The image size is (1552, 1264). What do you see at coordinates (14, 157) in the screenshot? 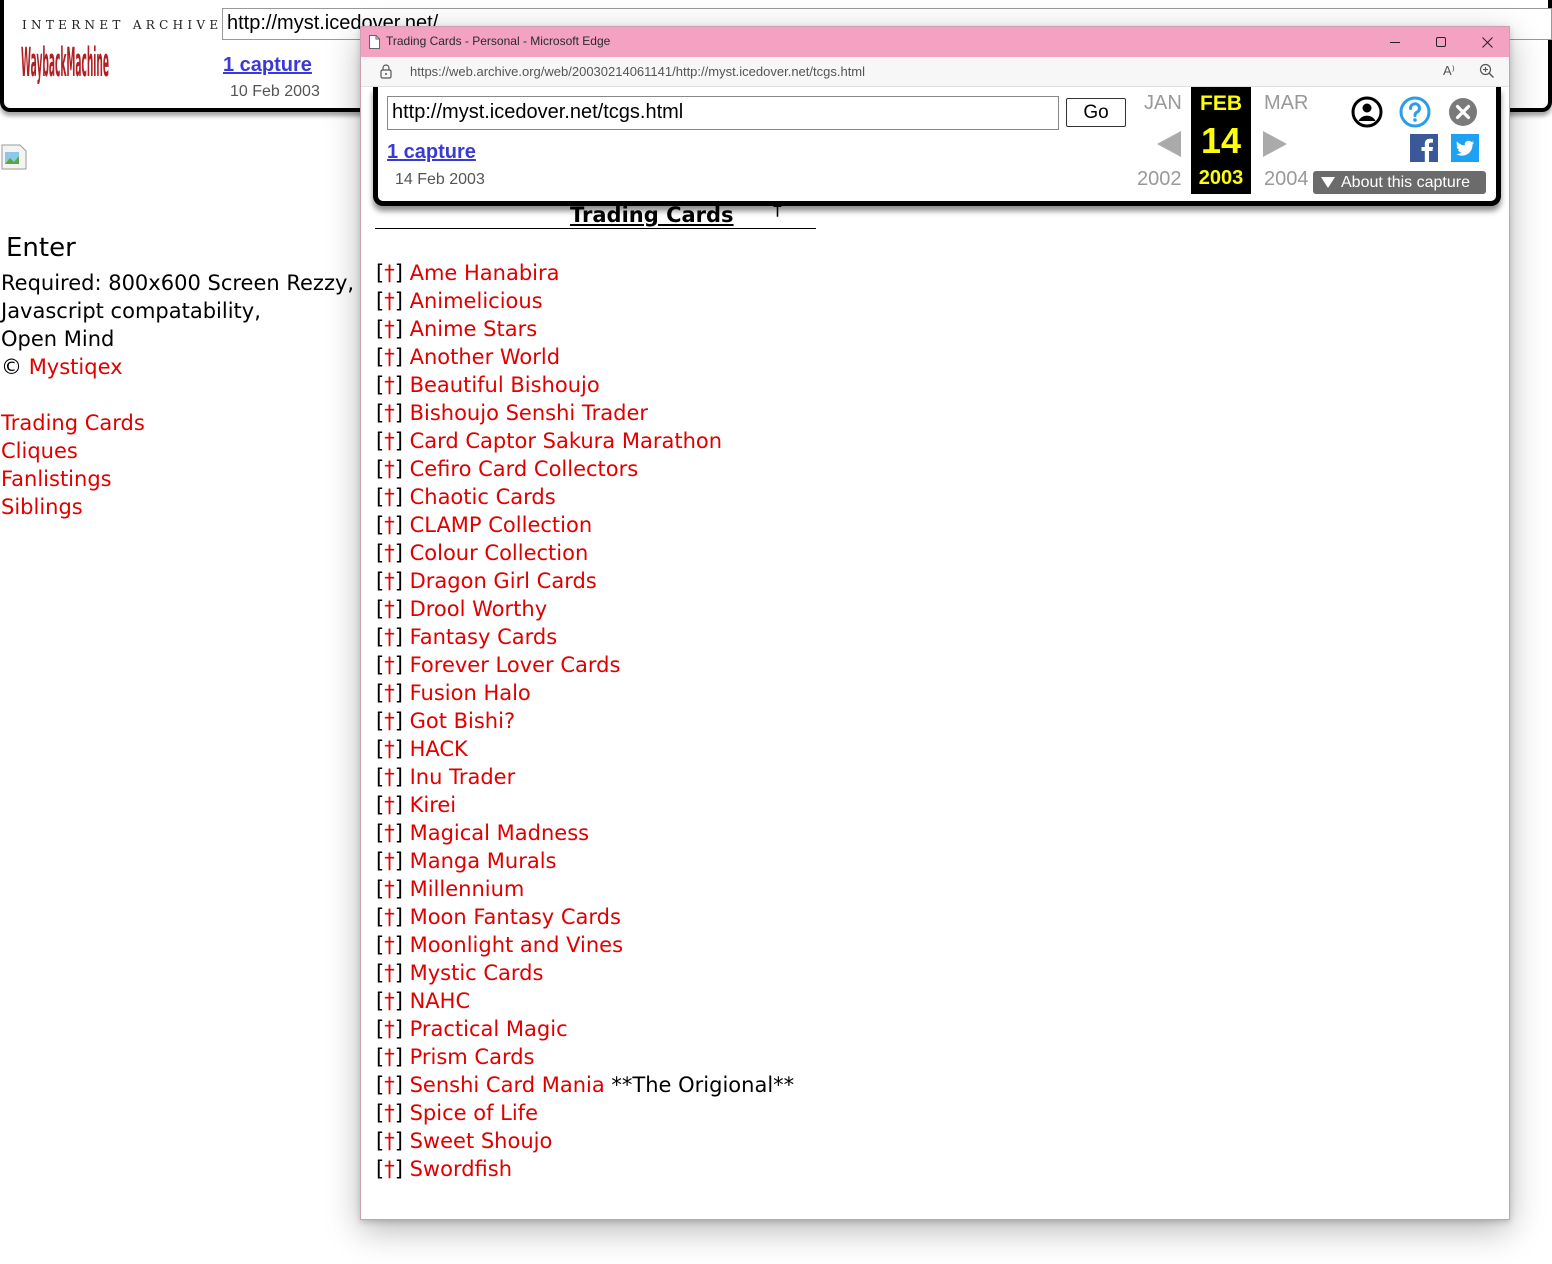
I see `broken-image-icon` at bounding box center [14, 157].